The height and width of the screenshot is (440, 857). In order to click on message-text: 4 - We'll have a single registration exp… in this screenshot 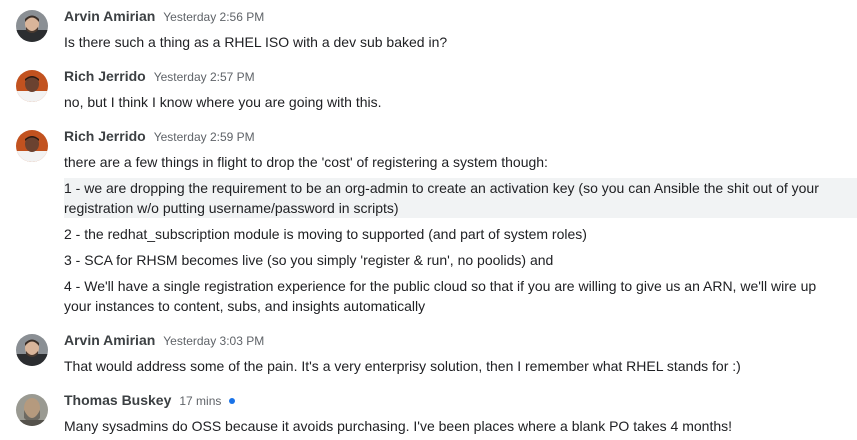, I will do `click(440, 296)`.